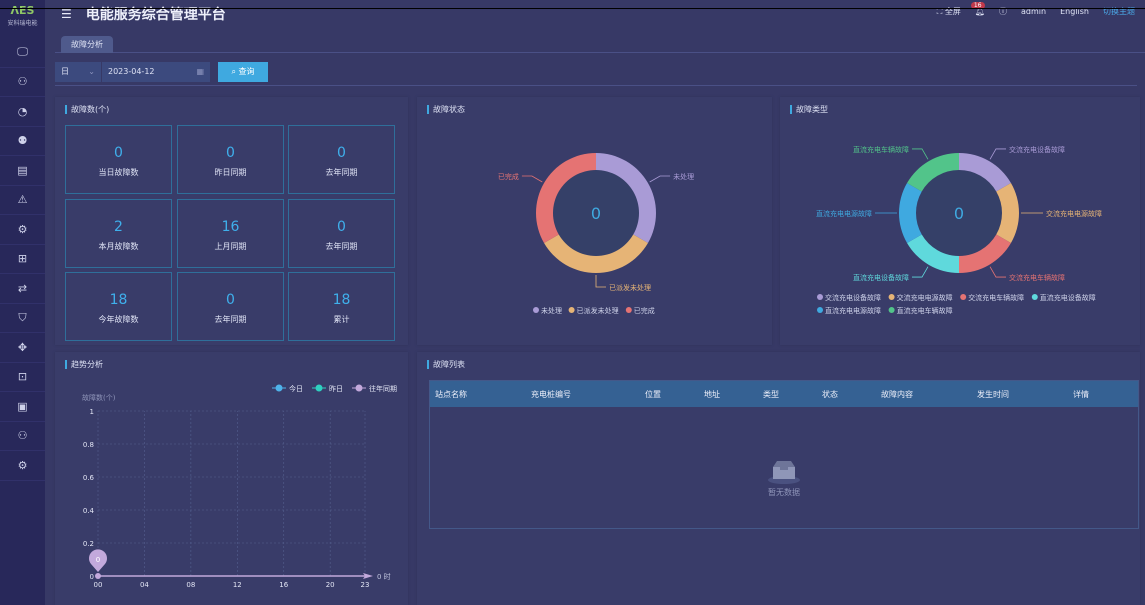 Image resolution: width=1145 pixels, height=605 pixels. What do you see at coordinates (144, 585) in the screenshot?
I see `x-tick-label: 04` at bounding box center [144, 585].